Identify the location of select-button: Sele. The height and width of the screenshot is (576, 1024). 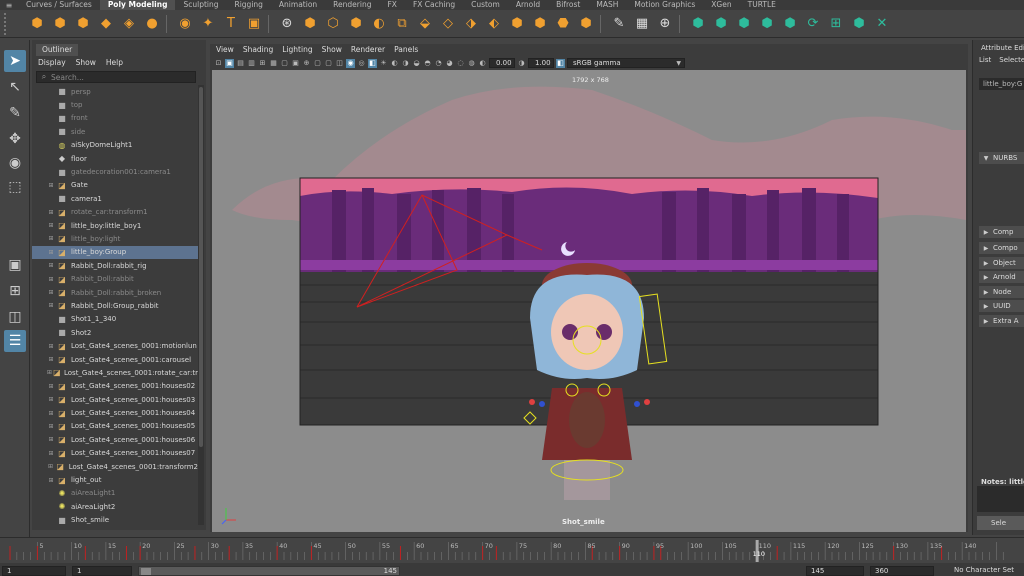
(1000, 523).